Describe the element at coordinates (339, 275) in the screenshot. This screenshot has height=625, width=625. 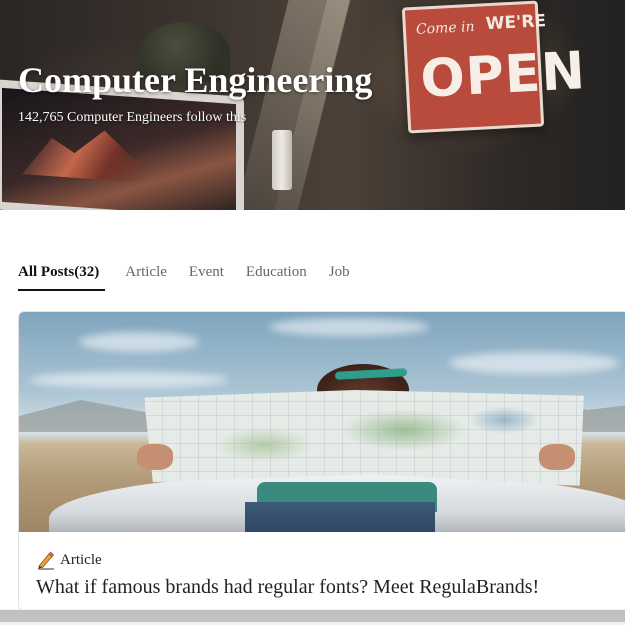
I see `tab-job: Job` at that location.